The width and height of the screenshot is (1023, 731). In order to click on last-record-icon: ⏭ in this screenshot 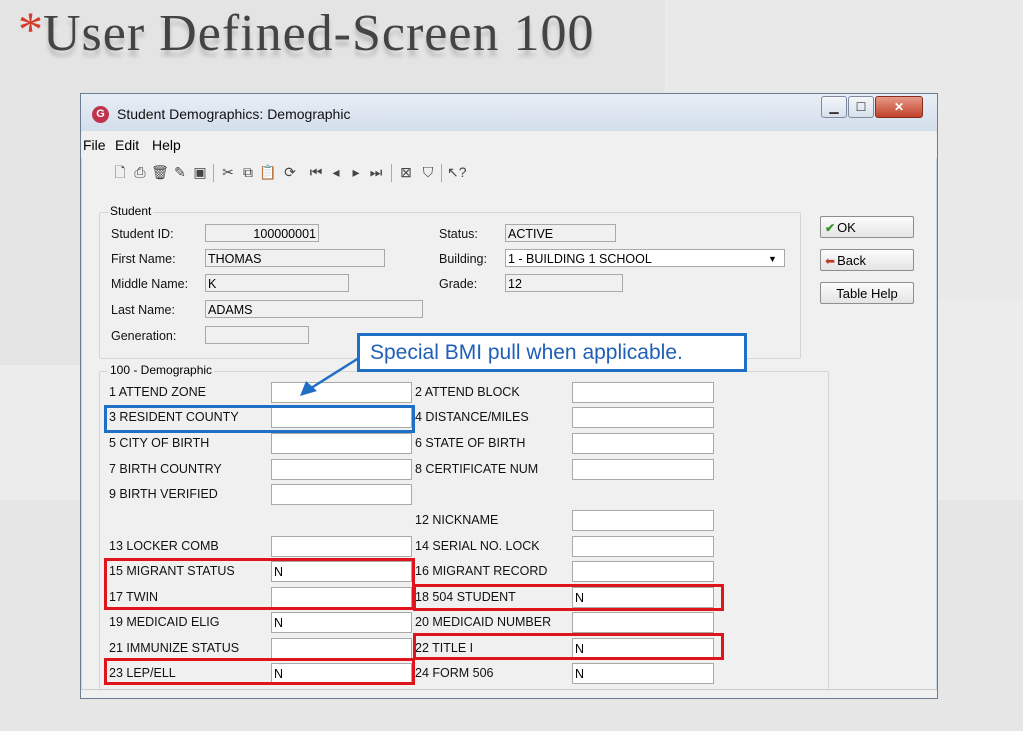, I will do `click(376, 172)`.